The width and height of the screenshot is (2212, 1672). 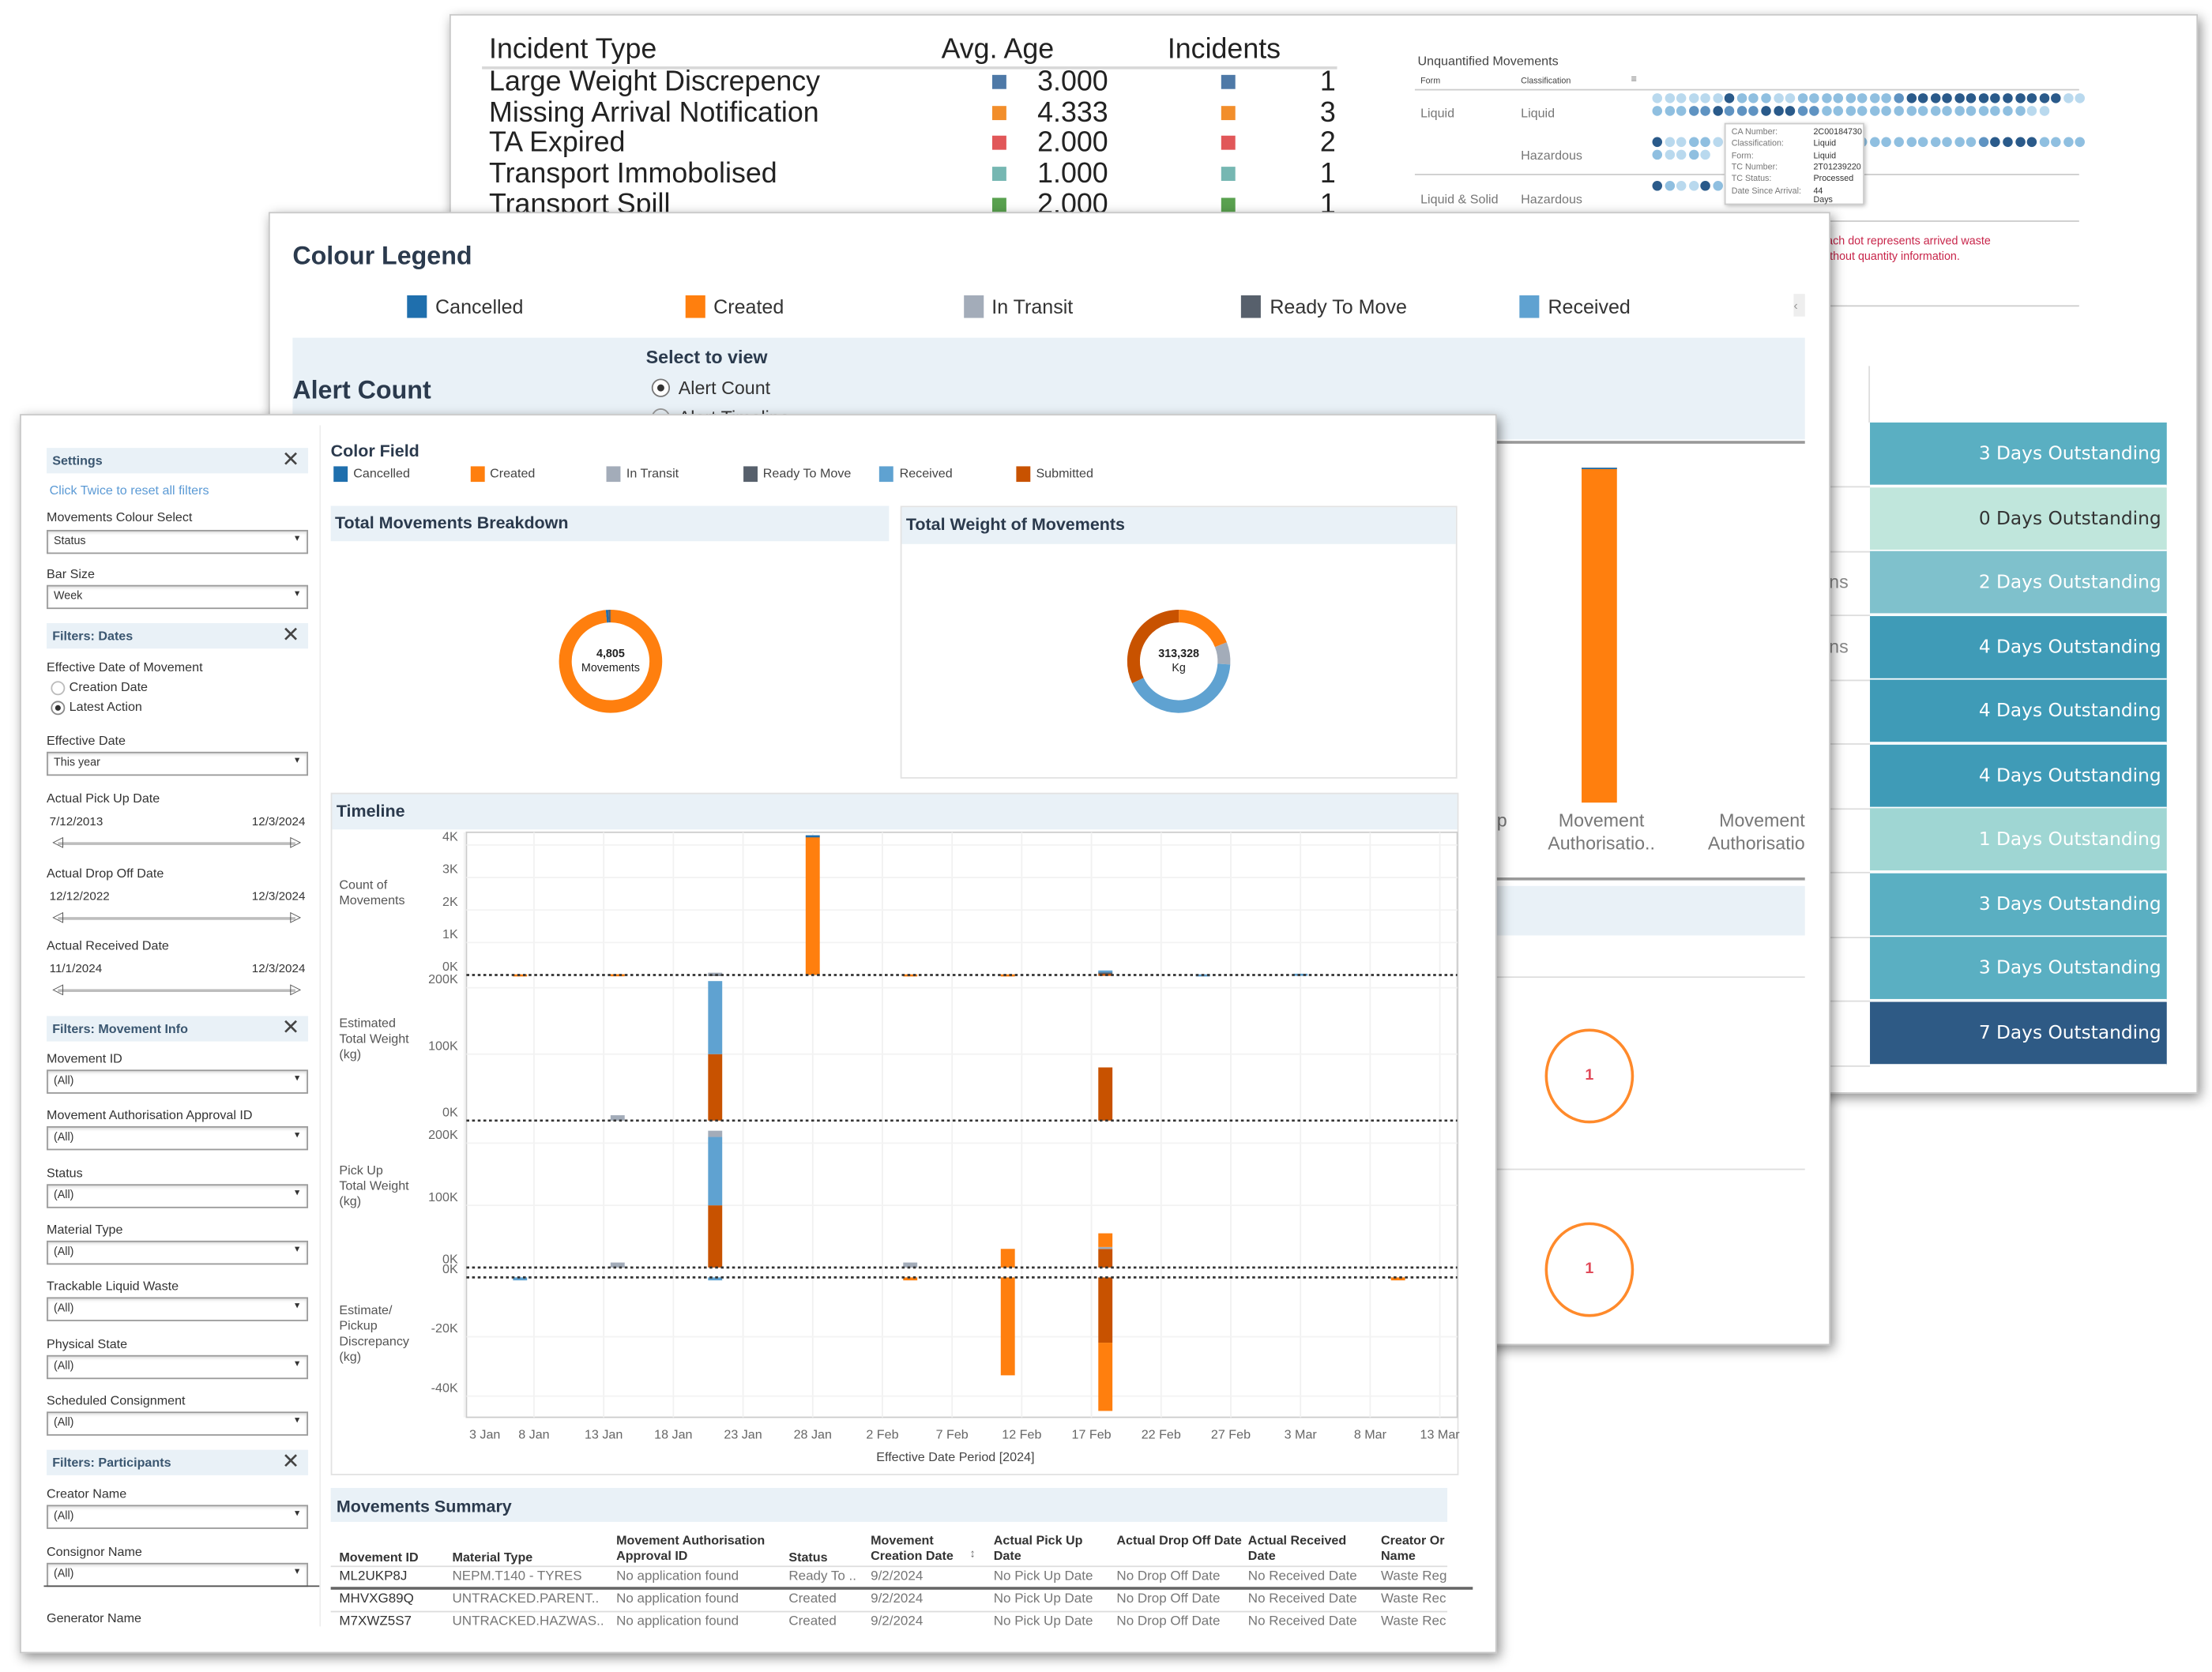 I want to click on movement-id-cell: MHVXG89Q, so click(x=376, y=1599).